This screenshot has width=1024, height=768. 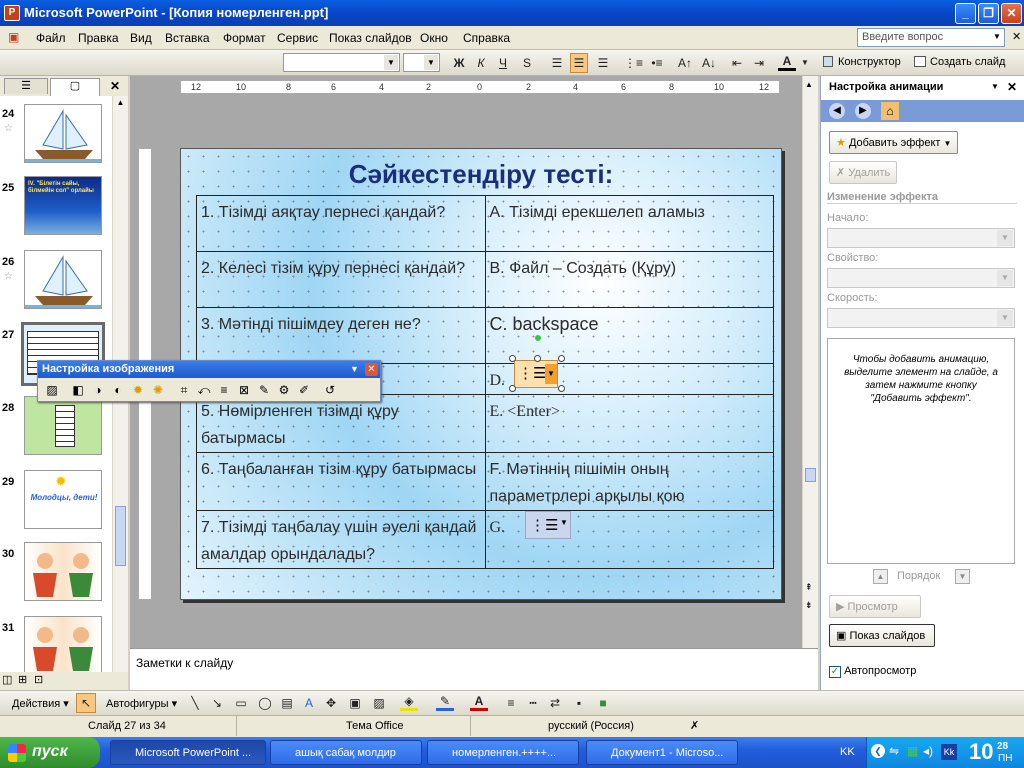 I want to click on help-search-input: Введите вопрос, so click(x=931, y=37).